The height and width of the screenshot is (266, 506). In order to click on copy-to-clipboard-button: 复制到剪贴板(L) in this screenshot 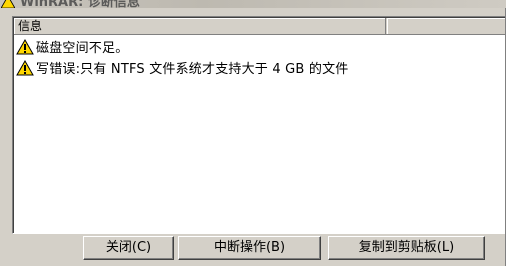, I will do `click(406, 248)`.